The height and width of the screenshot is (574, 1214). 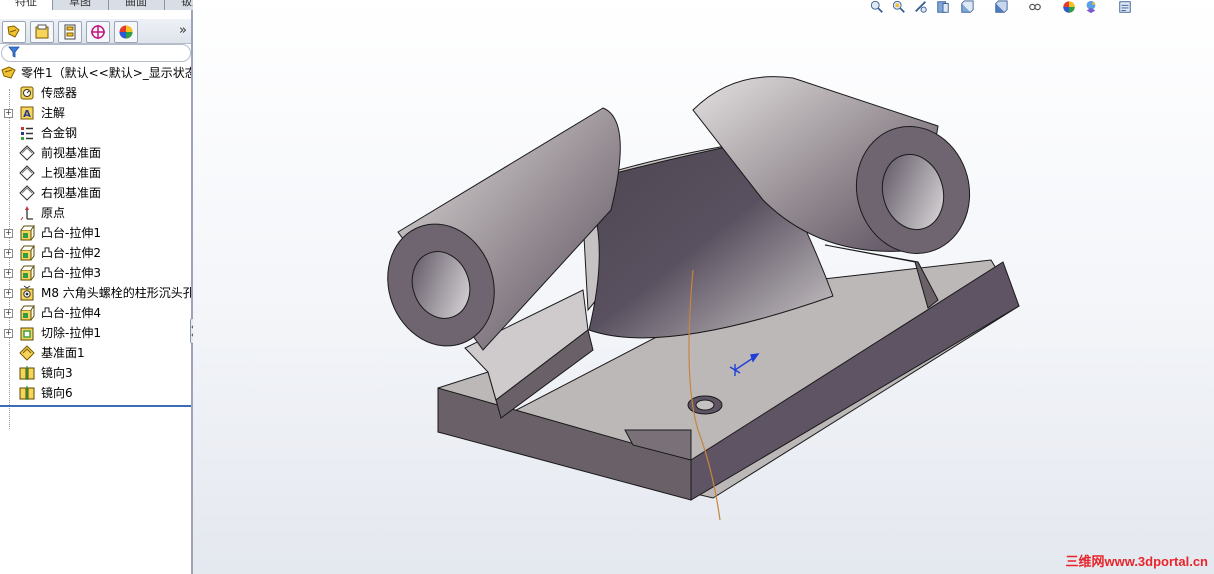 What do you see at coordinates (27, 133) in the screenshot?
I see `material-icon` at bounding box center [27, 133].